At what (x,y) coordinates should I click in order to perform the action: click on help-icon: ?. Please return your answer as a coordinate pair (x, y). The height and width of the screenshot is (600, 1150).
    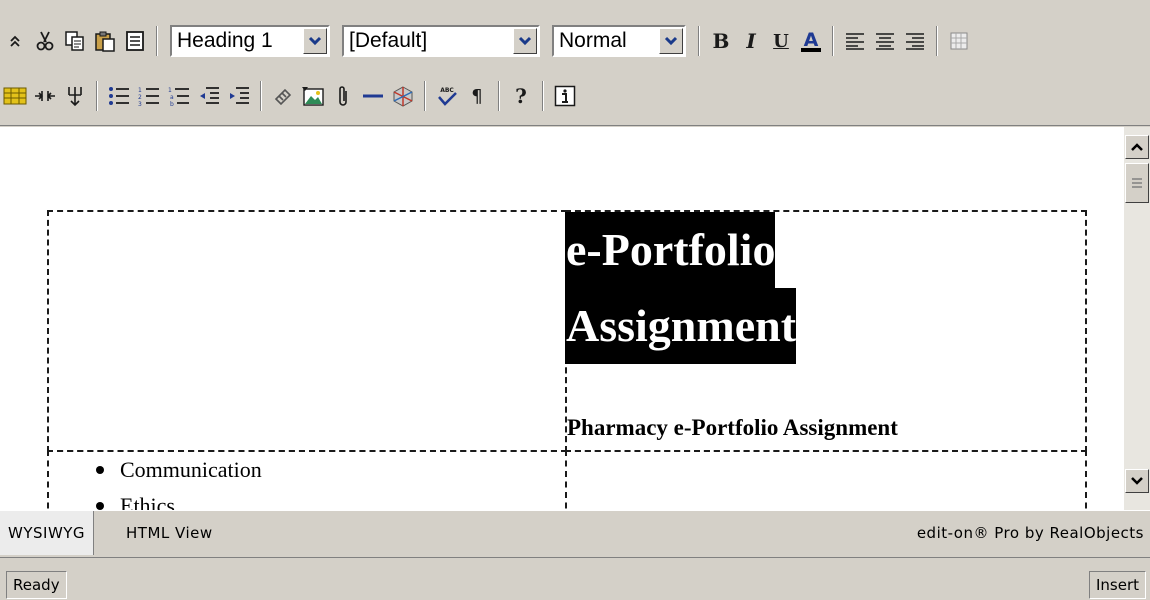
    Looking at the image, I should click on (521, 96).